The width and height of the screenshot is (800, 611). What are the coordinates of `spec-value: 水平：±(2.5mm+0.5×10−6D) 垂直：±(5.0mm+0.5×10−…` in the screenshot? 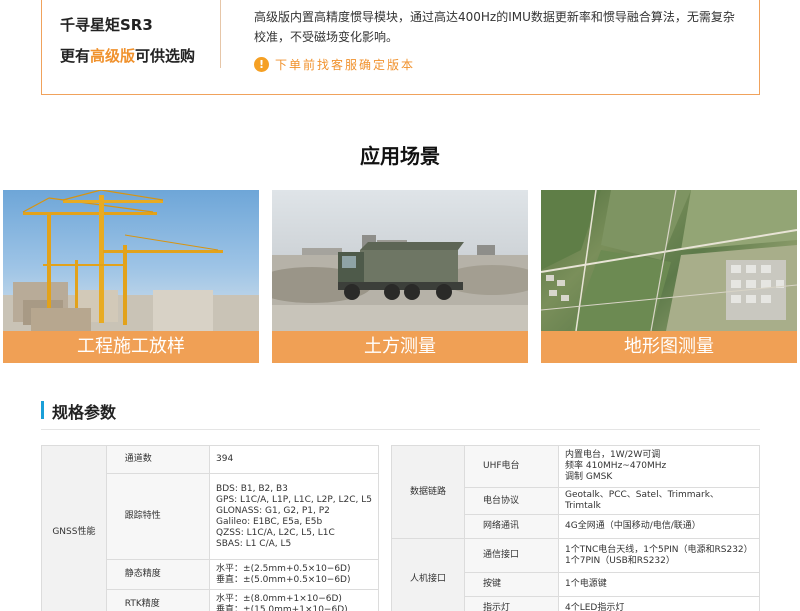 It's located at (294, 574).